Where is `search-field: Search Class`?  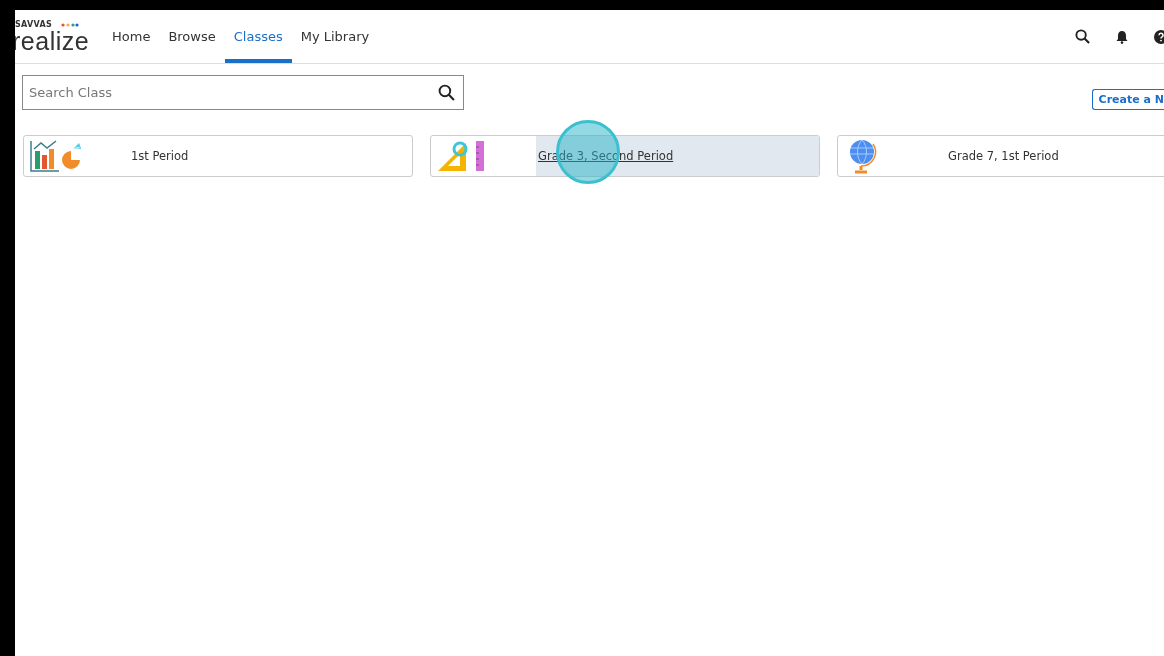
search-field: Search Class is located at coordinates (243, 92).